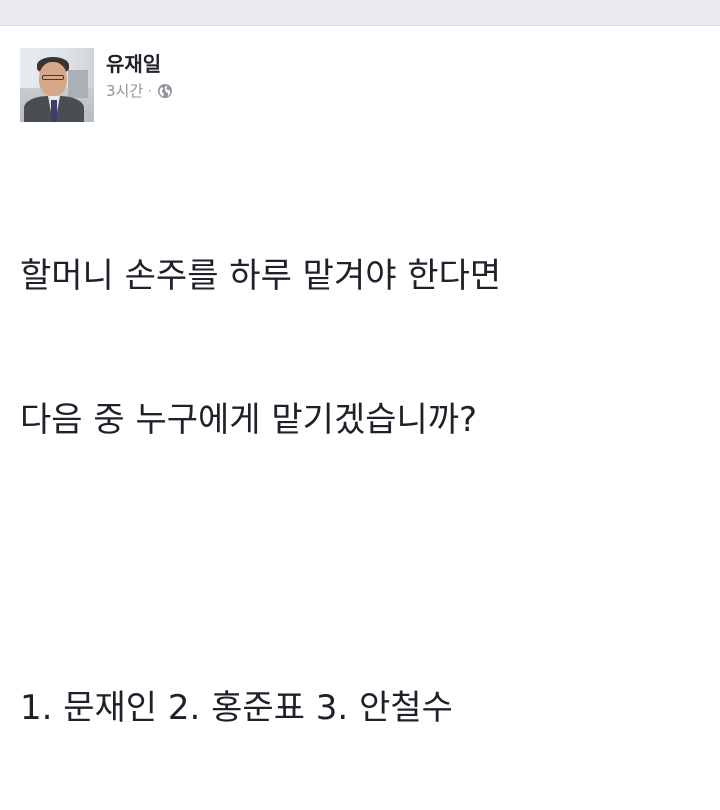 The width and height of the screenshot is (720, 810). What do you see at coordinates (165, 91) in the screenshot?
I see `globe-icon` at bounding box center [165, 91].